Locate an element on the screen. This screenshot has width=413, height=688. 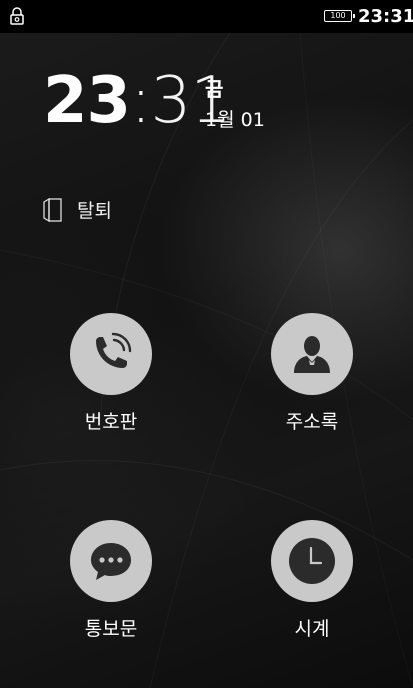
date: 1월 01 is located at coordinates (235, 120).